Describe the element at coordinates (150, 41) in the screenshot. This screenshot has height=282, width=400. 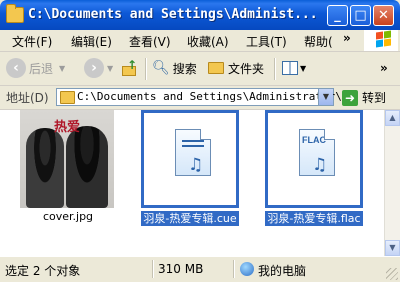
I see `menu-view: 查看(V)` at that location.